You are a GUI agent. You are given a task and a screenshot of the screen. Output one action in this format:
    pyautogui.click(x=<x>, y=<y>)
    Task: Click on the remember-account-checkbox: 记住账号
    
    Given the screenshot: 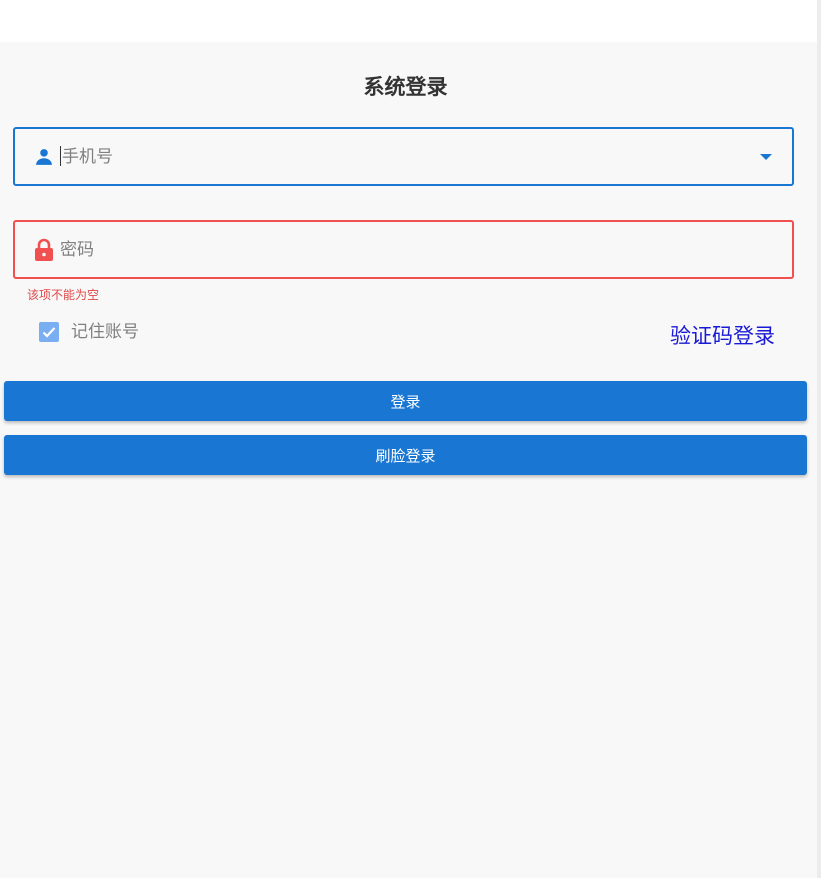 What is the action you would take?
    pyautogui.click(x=89, y=332)
    